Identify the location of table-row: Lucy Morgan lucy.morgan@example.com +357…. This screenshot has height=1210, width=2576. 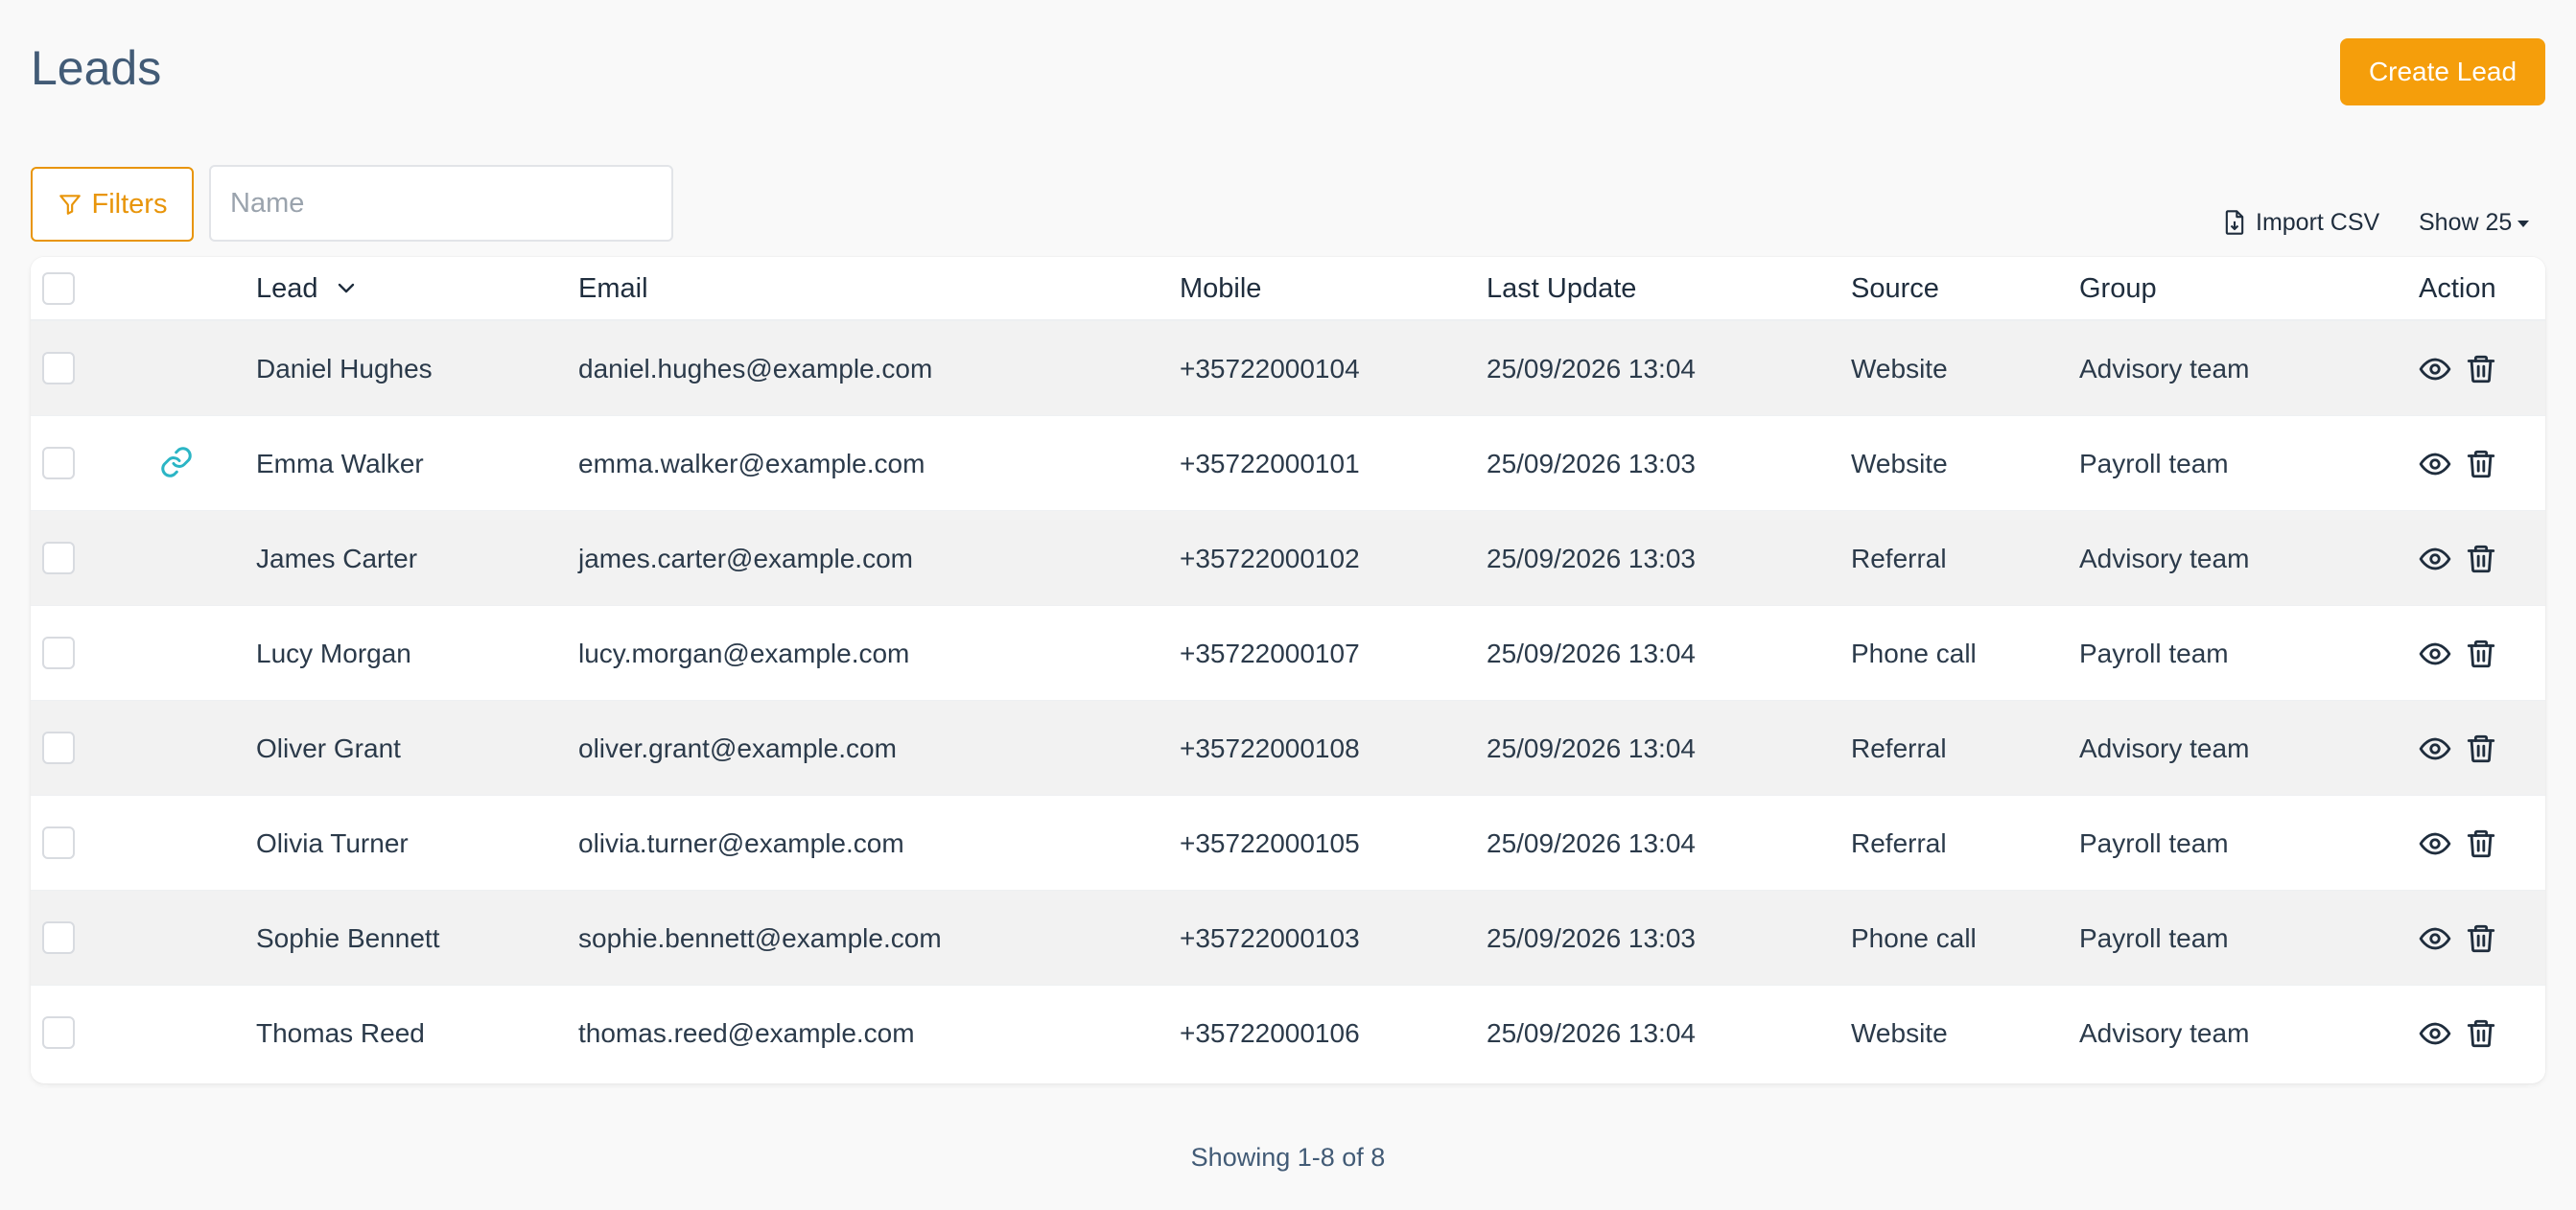
(1288, 652).